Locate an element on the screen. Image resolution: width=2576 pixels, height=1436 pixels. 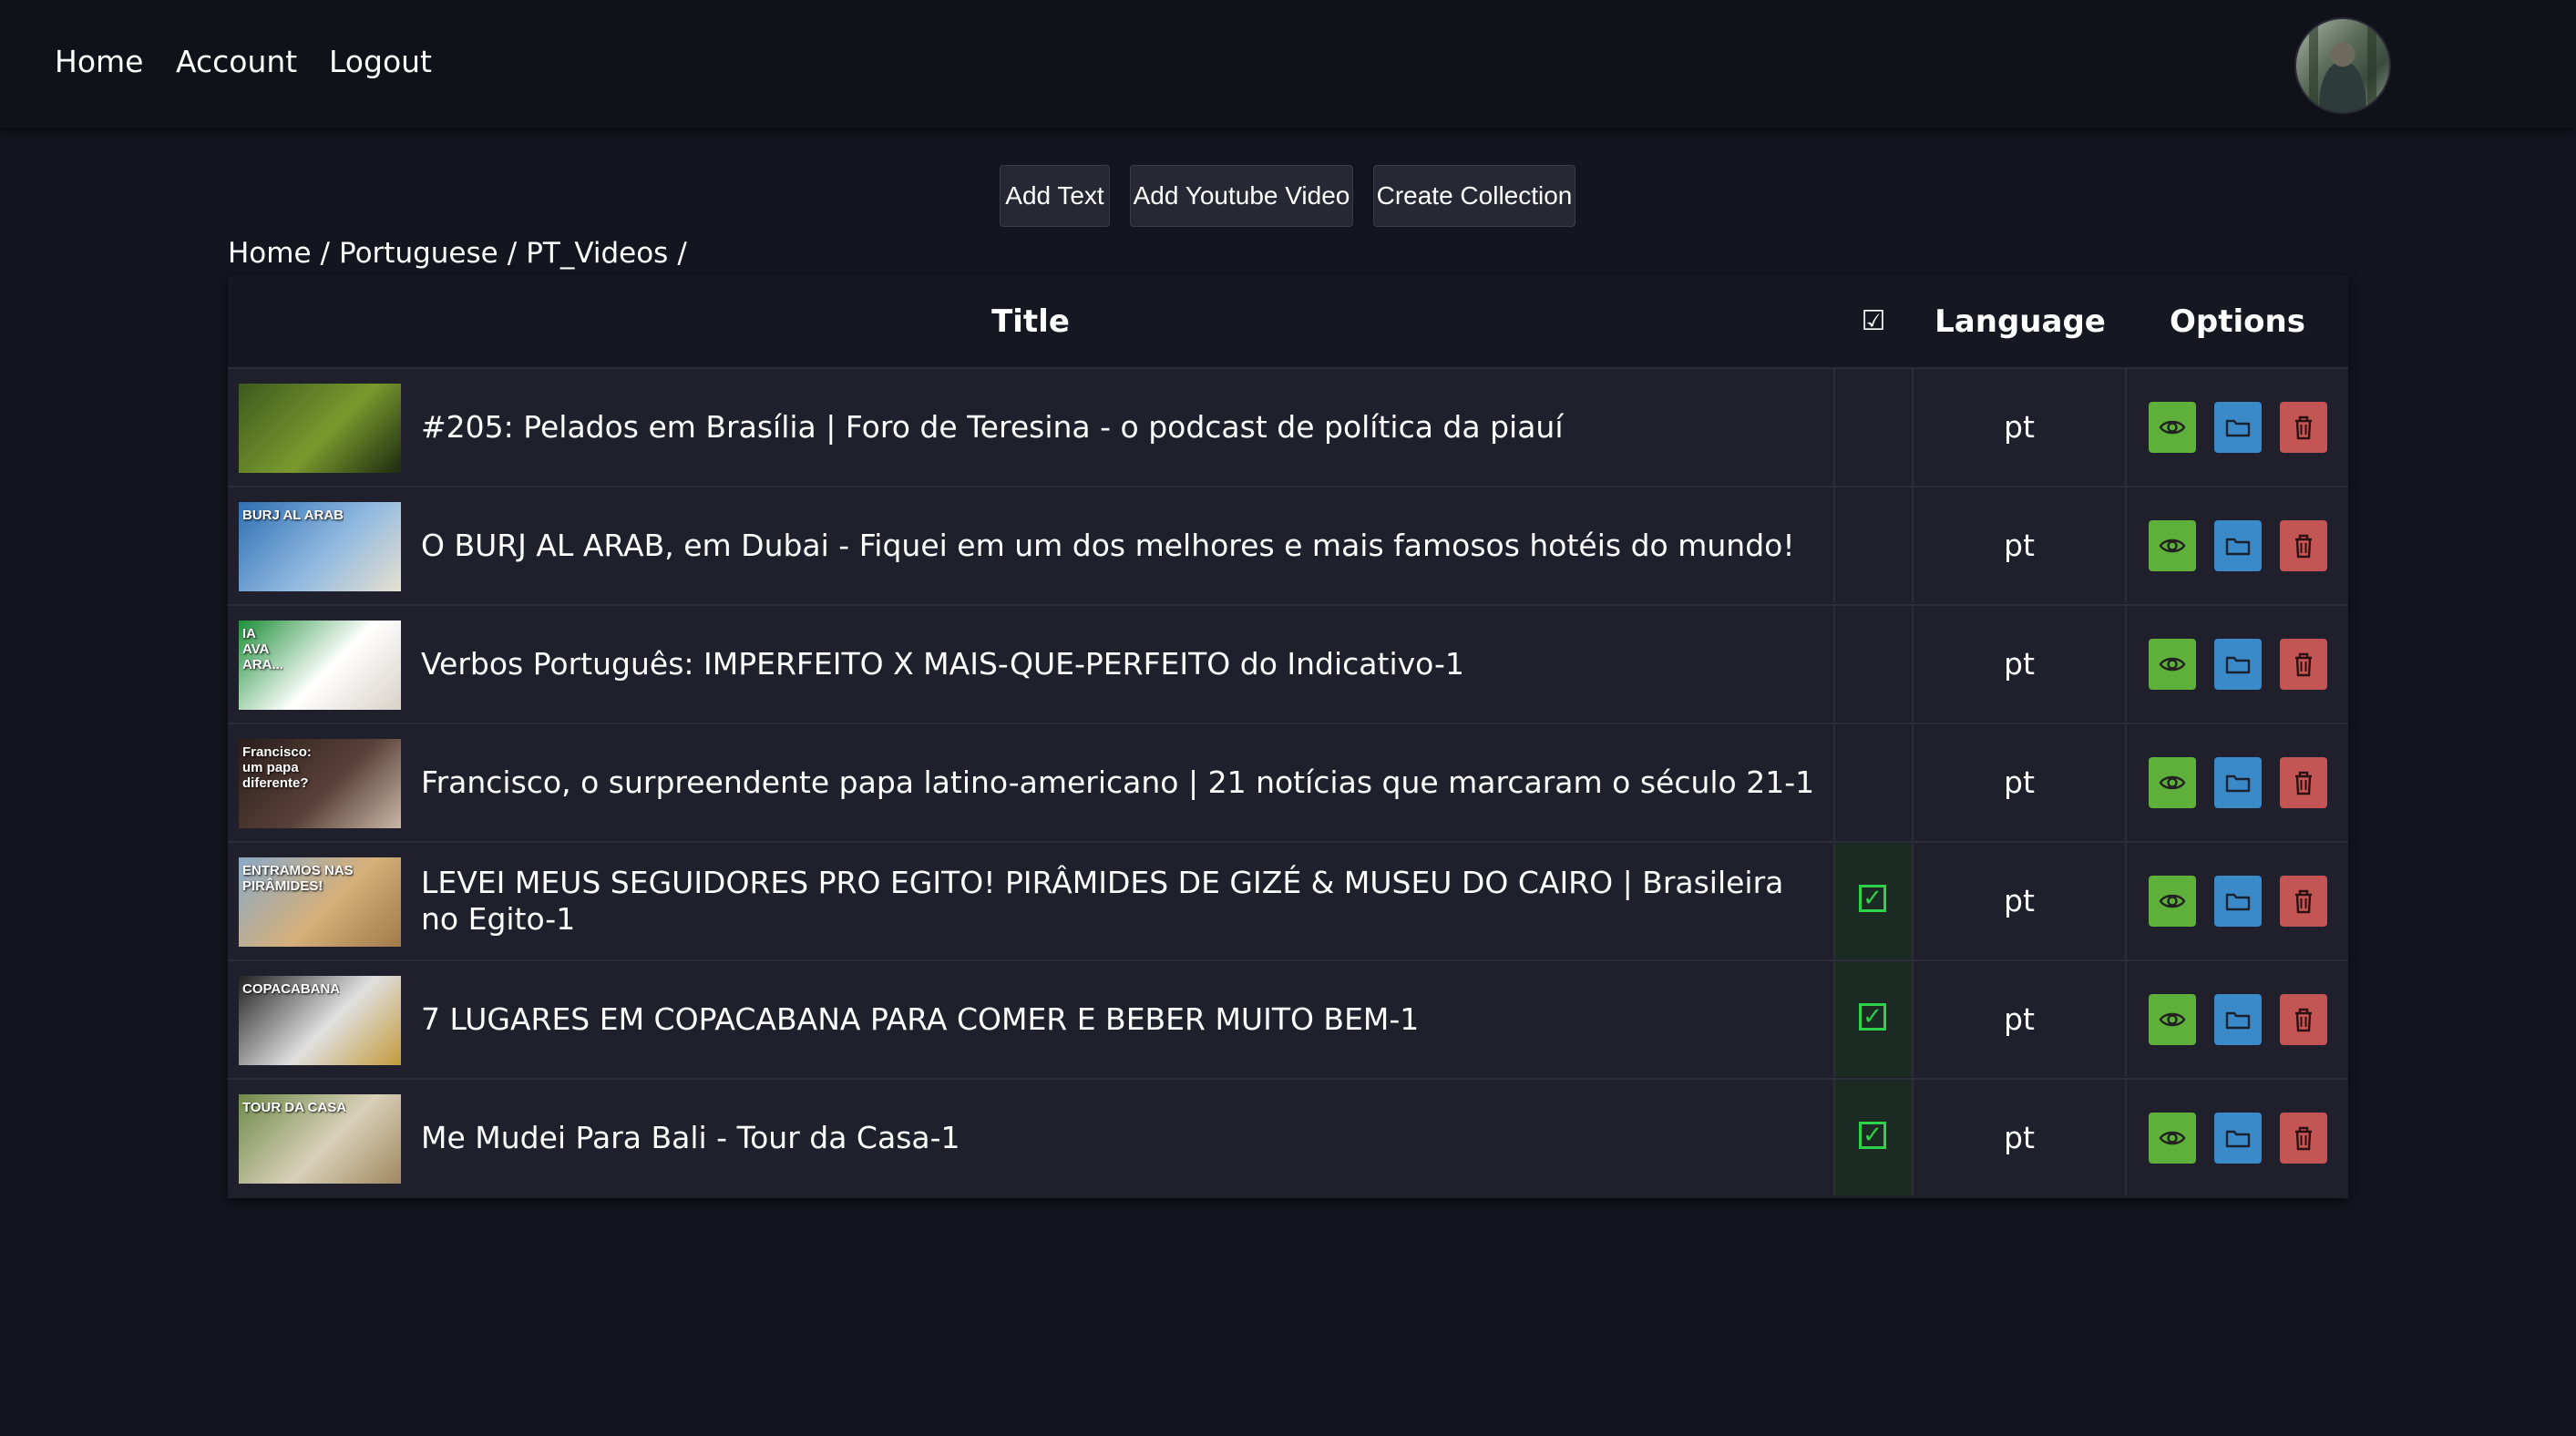
header-title: Title is located at coordinates (1030, 322).